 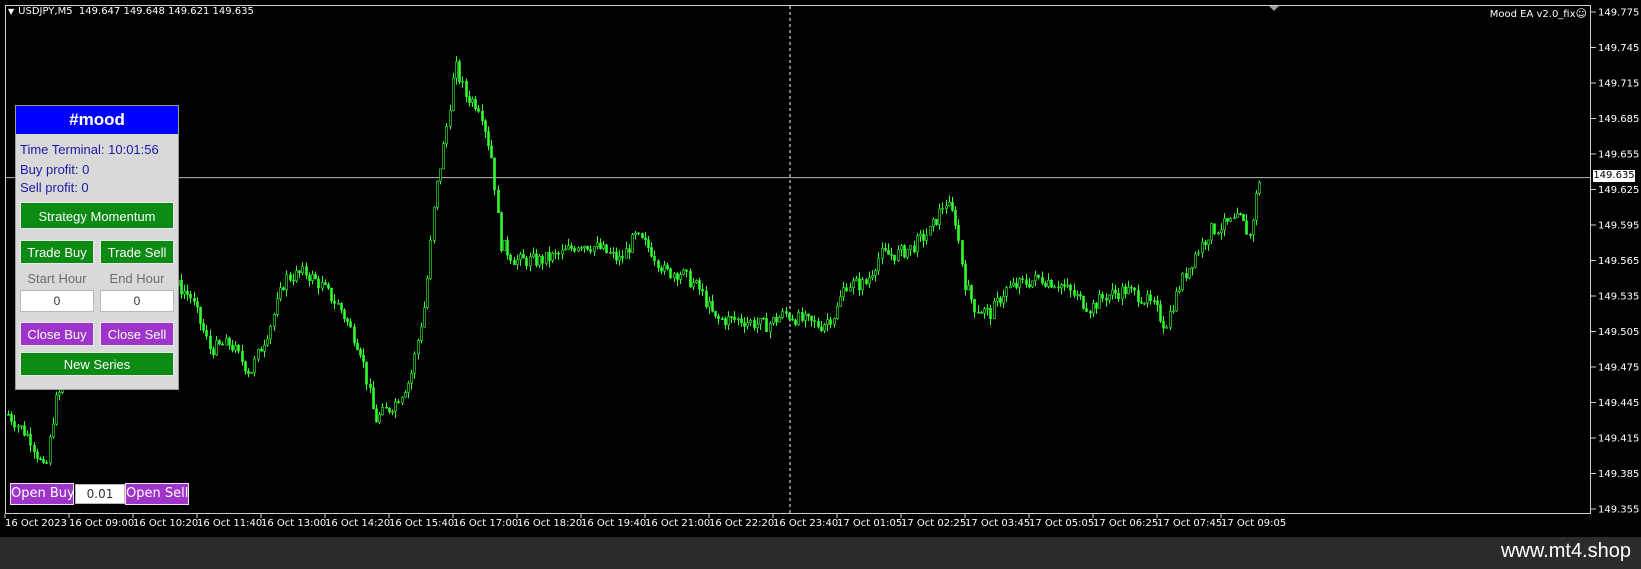 I want to click on time-terminal: Time Terminal: 10:01:56, so click(x=89, y=149).